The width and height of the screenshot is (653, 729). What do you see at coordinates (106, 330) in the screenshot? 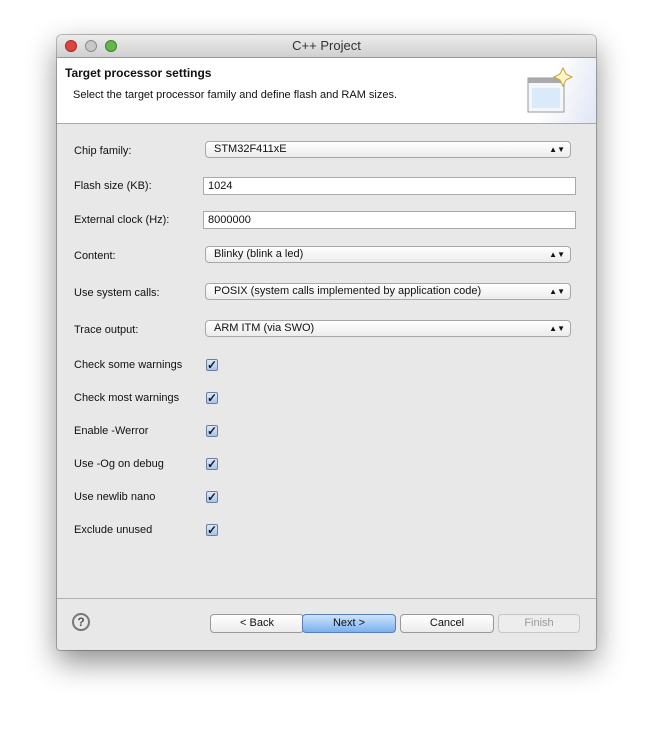
I see `trace-output-label: Trace output:` at bounding box center [106, 330].